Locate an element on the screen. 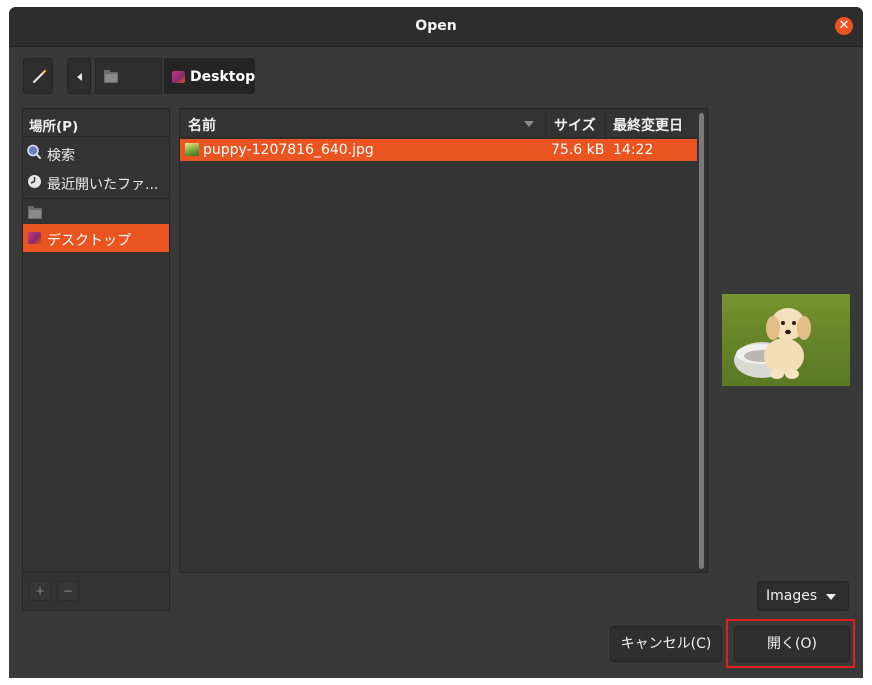  column-header-modified: 最終変更日 is located at coordinates (651, 123).